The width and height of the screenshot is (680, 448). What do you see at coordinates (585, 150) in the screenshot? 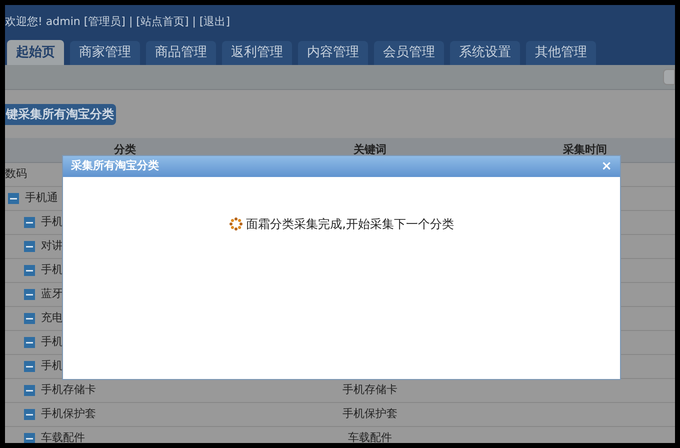
I see `column-header: 采集时间` at bounding box center [585, 150].